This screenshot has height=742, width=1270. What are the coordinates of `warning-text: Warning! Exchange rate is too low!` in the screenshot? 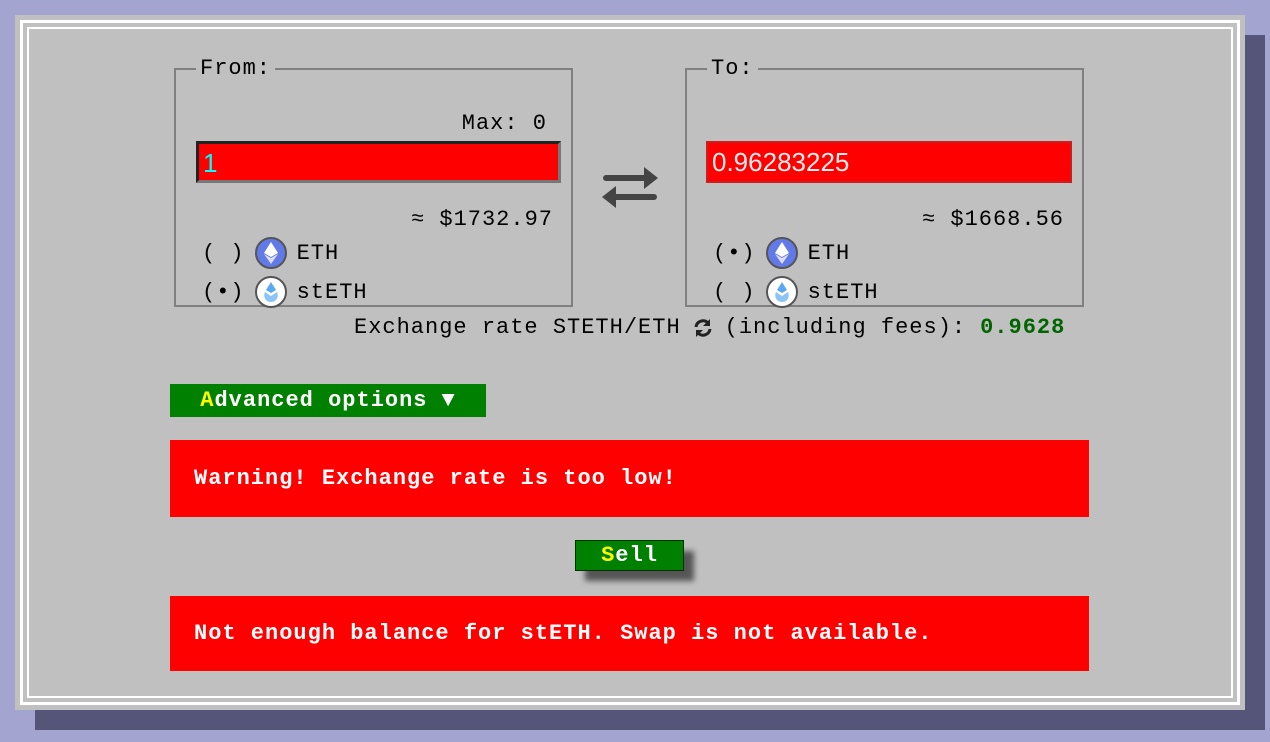 It's located at (435, 478).